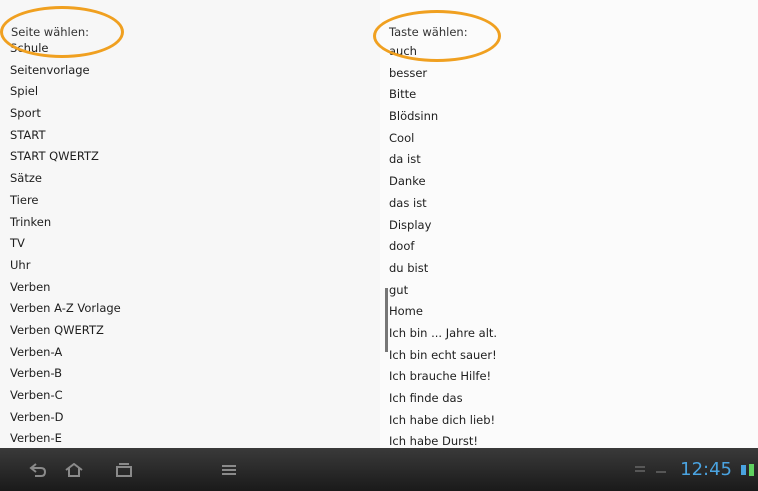  Describe the element at coordinates (443, 160) in the screenshot. I see `list-item: da ist` at that location.